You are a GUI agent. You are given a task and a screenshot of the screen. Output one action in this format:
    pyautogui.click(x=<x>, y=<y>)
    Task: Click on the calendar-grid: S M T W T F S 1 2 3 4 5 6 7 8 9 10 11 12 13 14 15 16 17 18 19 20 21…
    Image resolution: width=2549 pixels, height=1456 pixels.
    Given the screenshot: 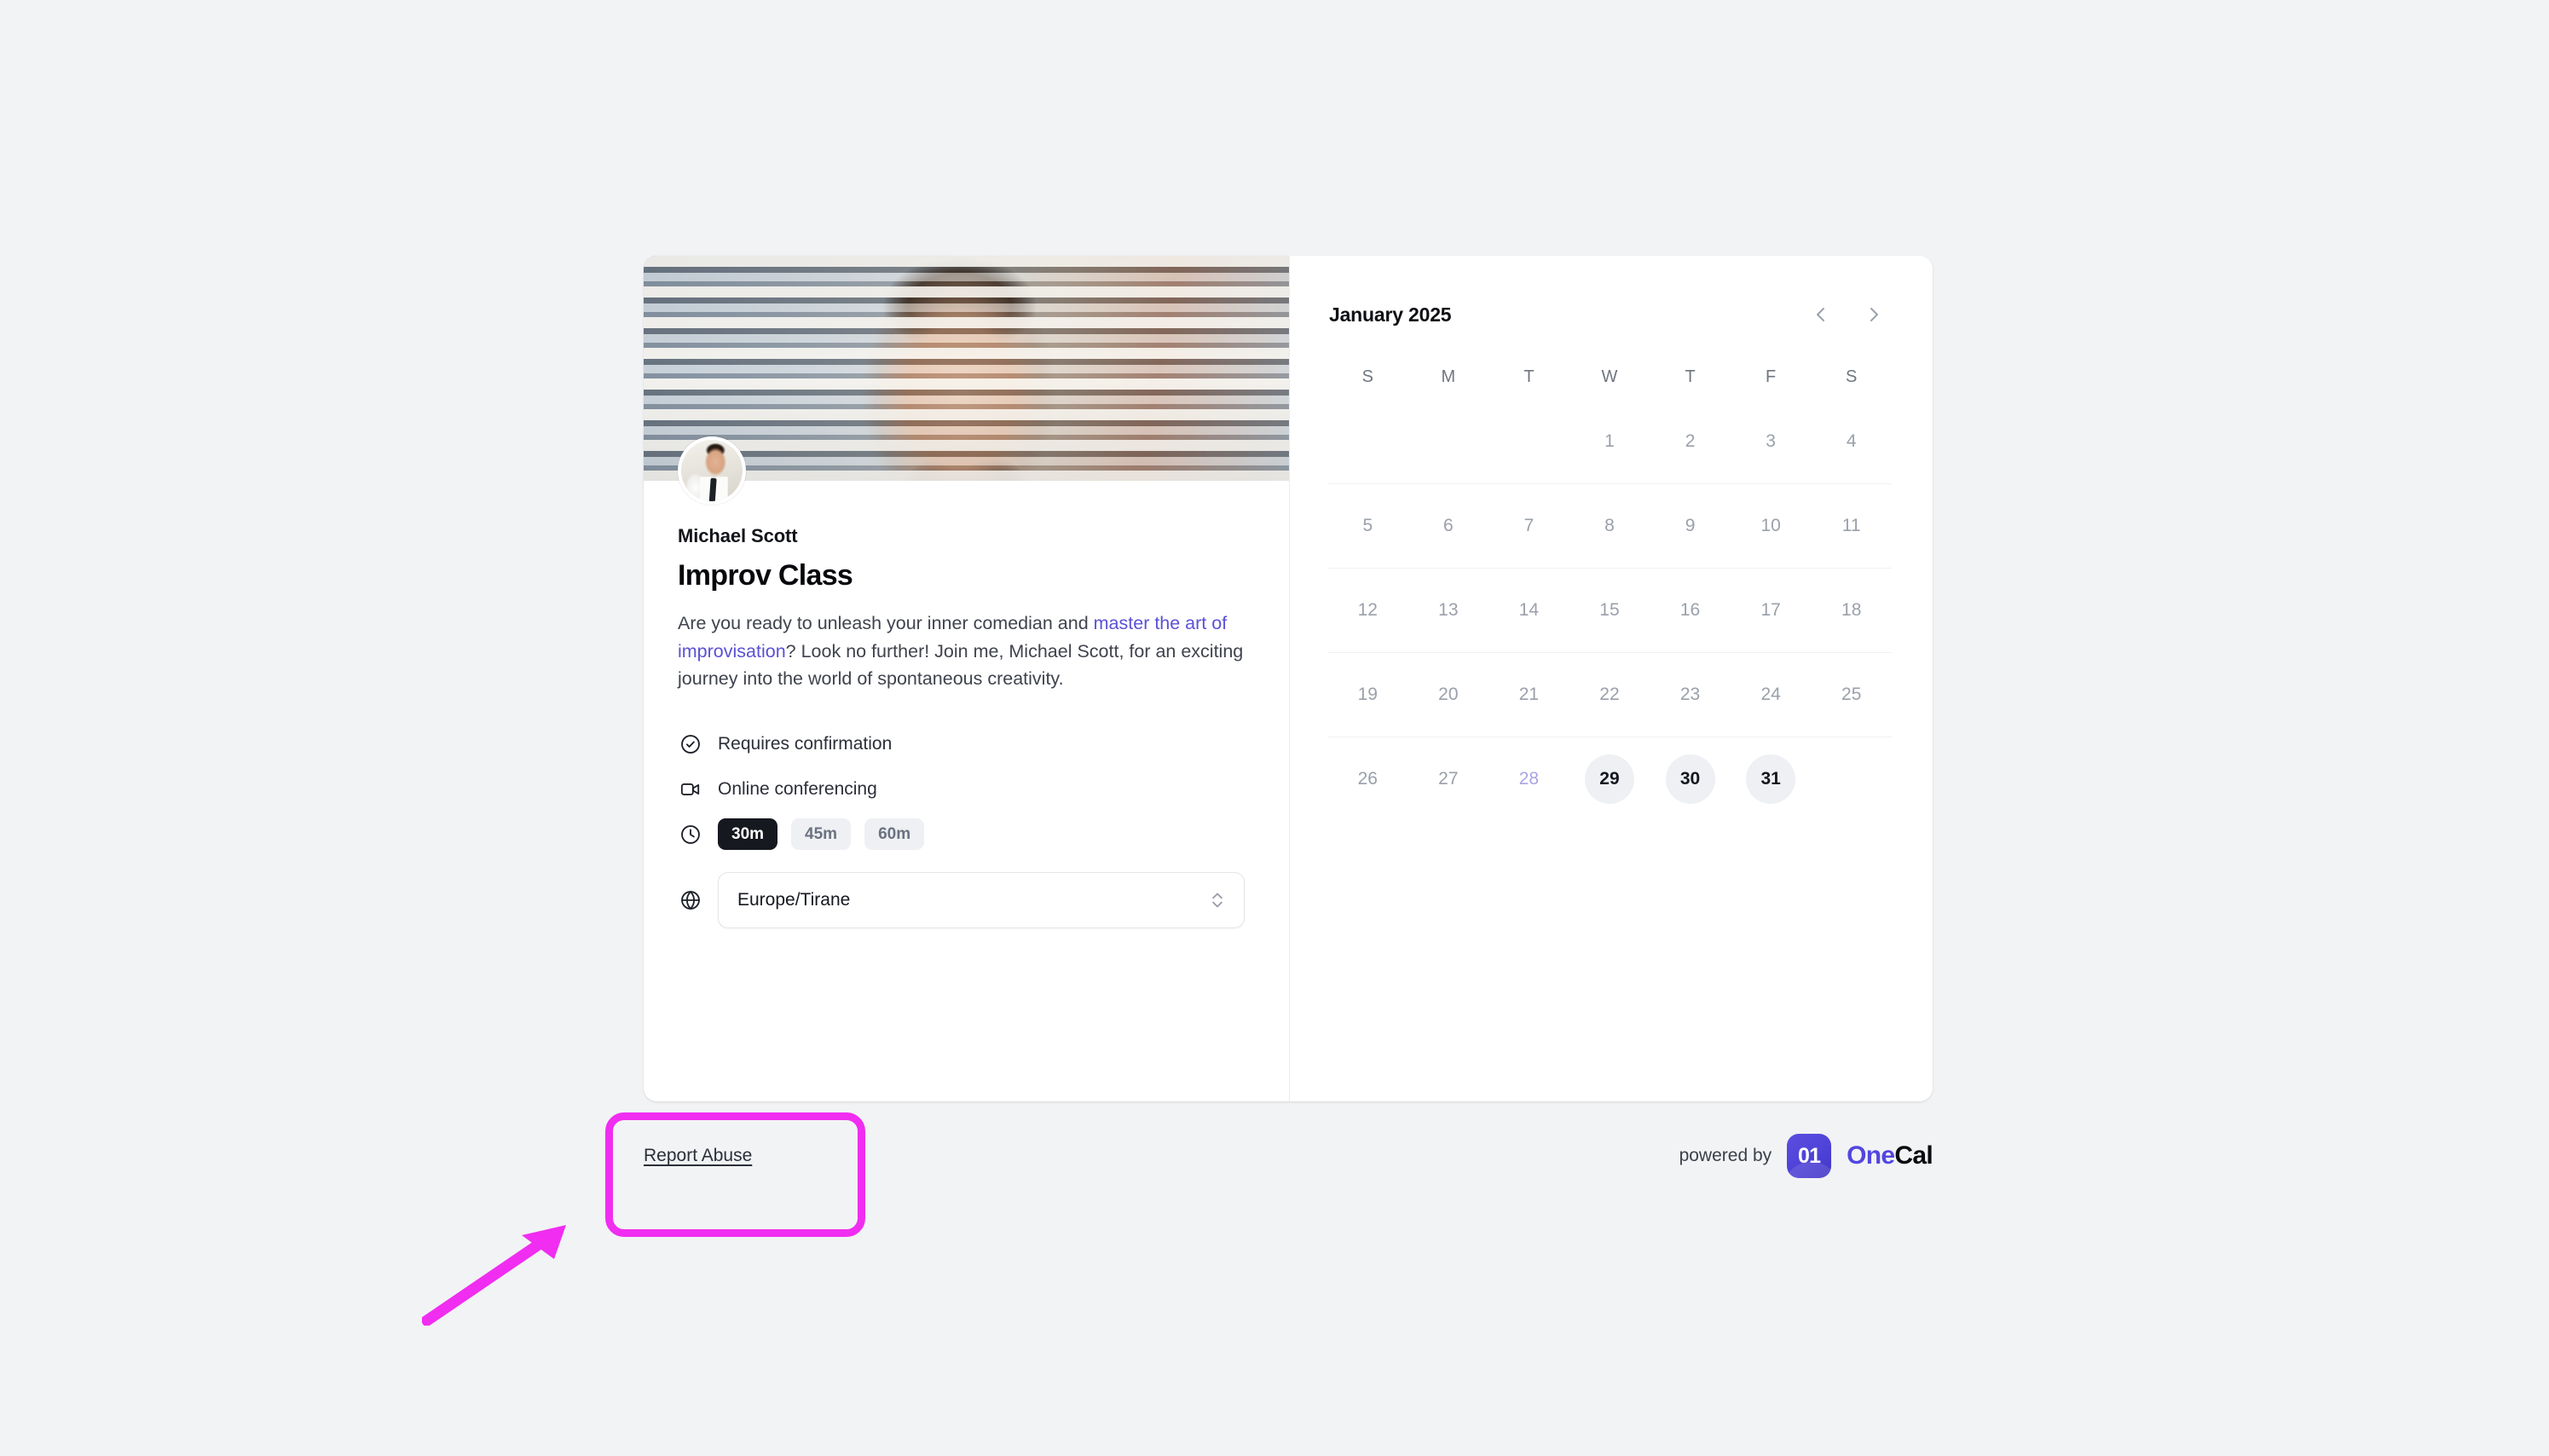 What is the action you would take?
    pyautogui.click(x=1609, y=588)
    